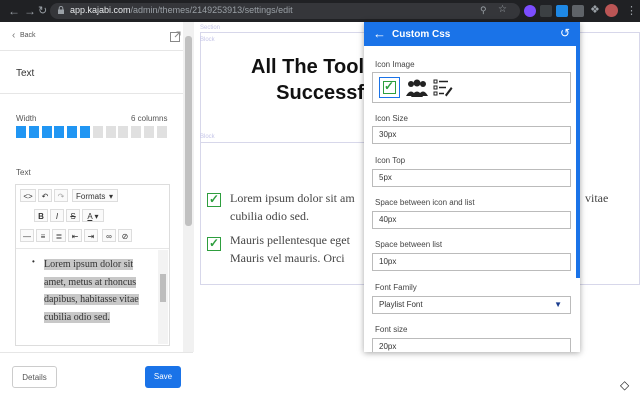 Image resolution: width=640 pixels, height=400 pixels. What do you see at coordinates (269, 216) in the screenshot?
I see `list-item-1-line-2: cubilia odio sed.` at bounding box center [269, 216].